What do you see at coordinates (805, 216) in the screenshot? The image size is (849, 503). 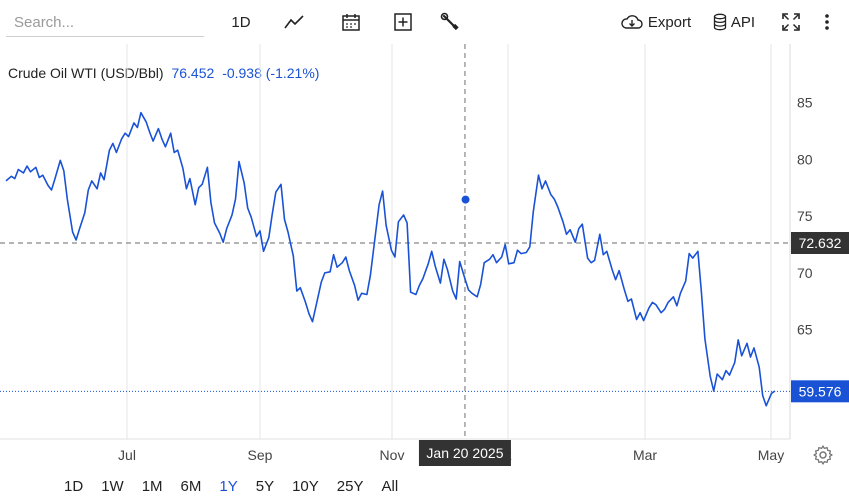 I see `y-tick-label: 75` at bounding box center [805, 216].